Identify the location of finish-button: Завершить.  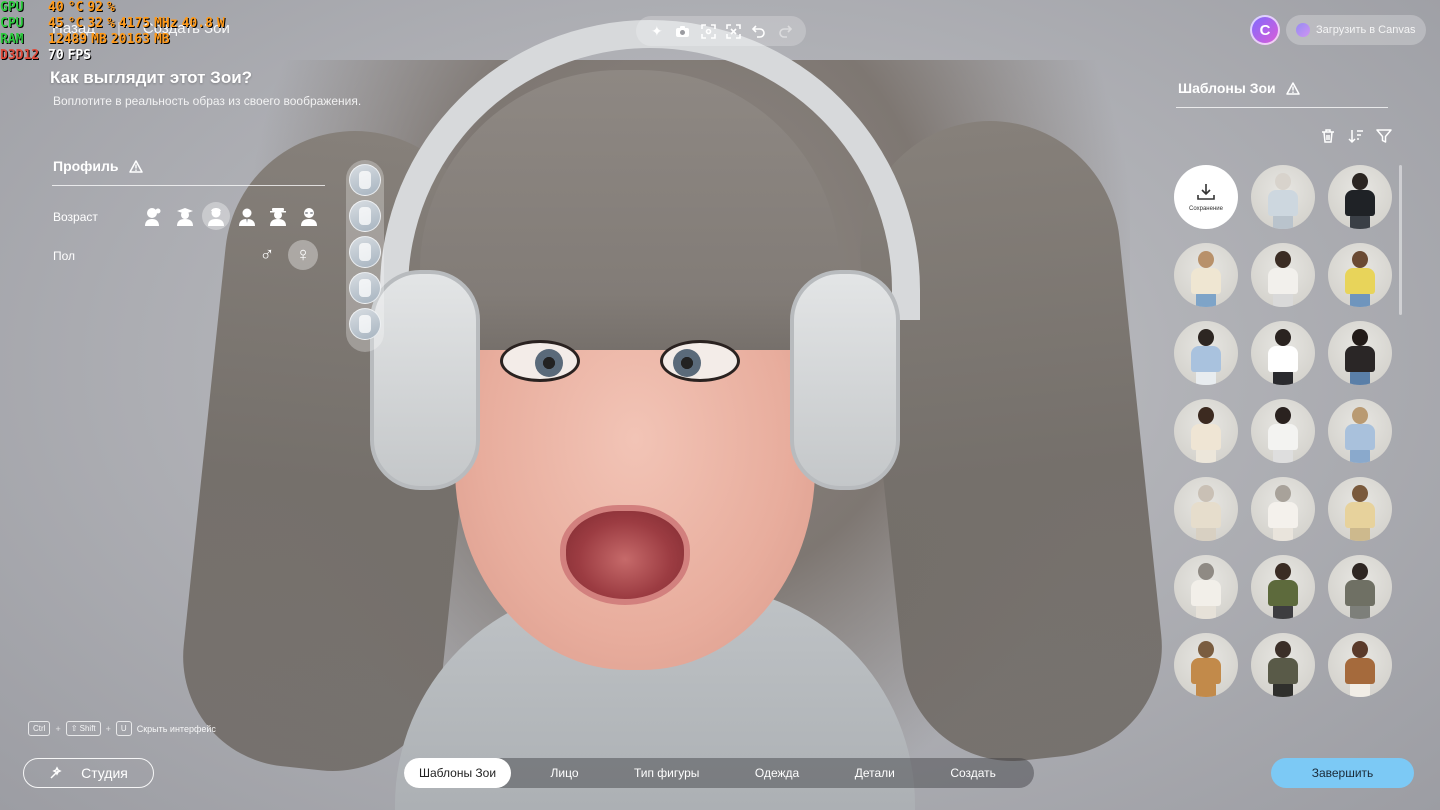
(1342, 773).